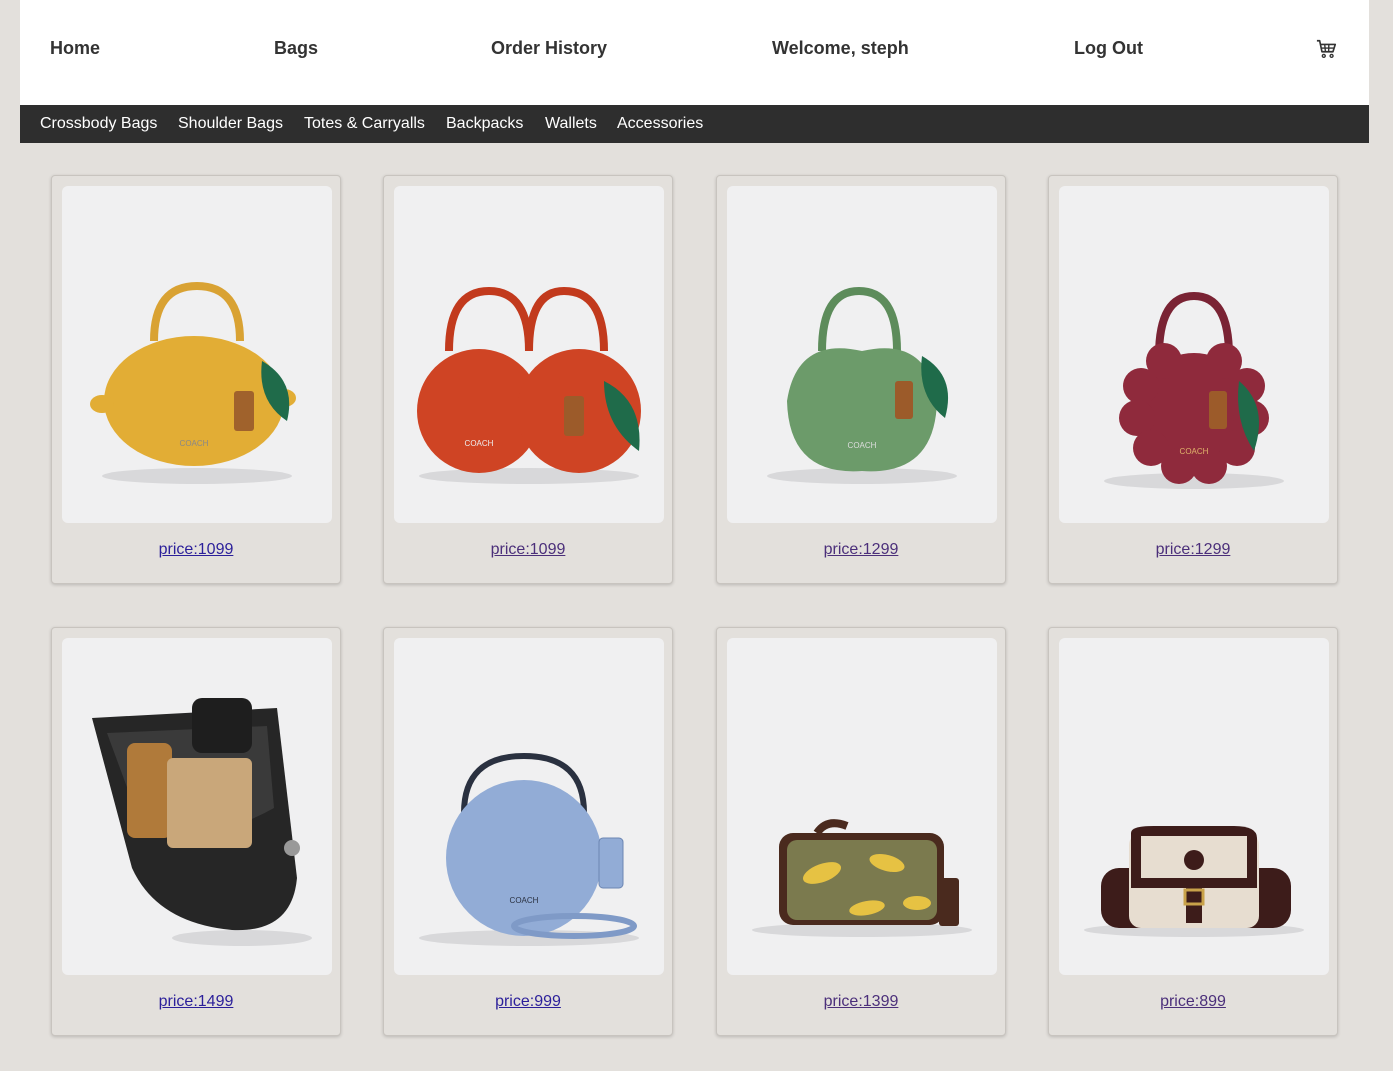 The image size is (1393, 1071). I want to click on nav-bags-link: Bags, so click(296, 48).